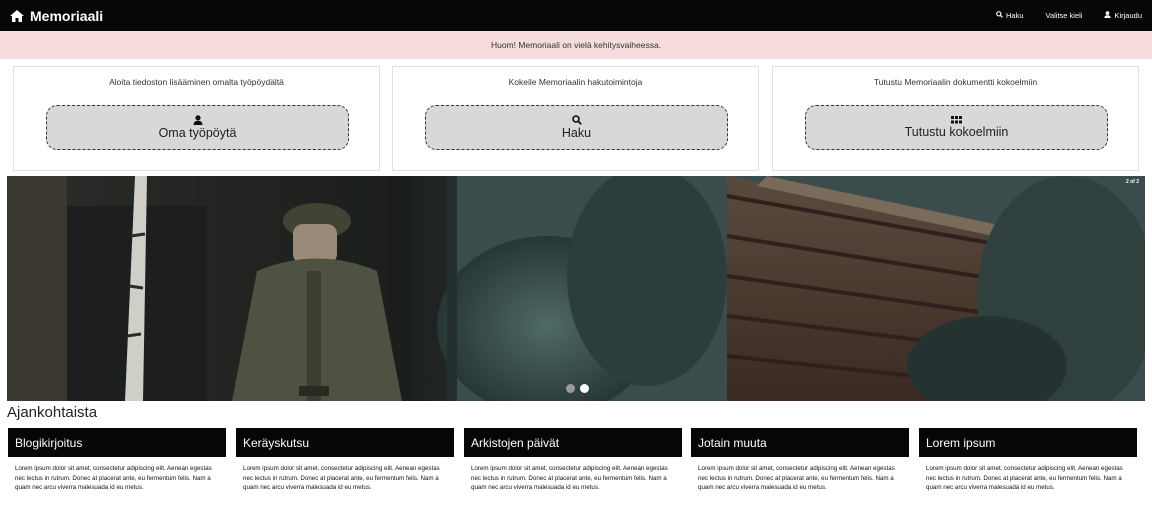 The height and width of the screenshot is (515, 1152). I want to click on my-desktop-button: Oma työpöytä, so click(197, 127).